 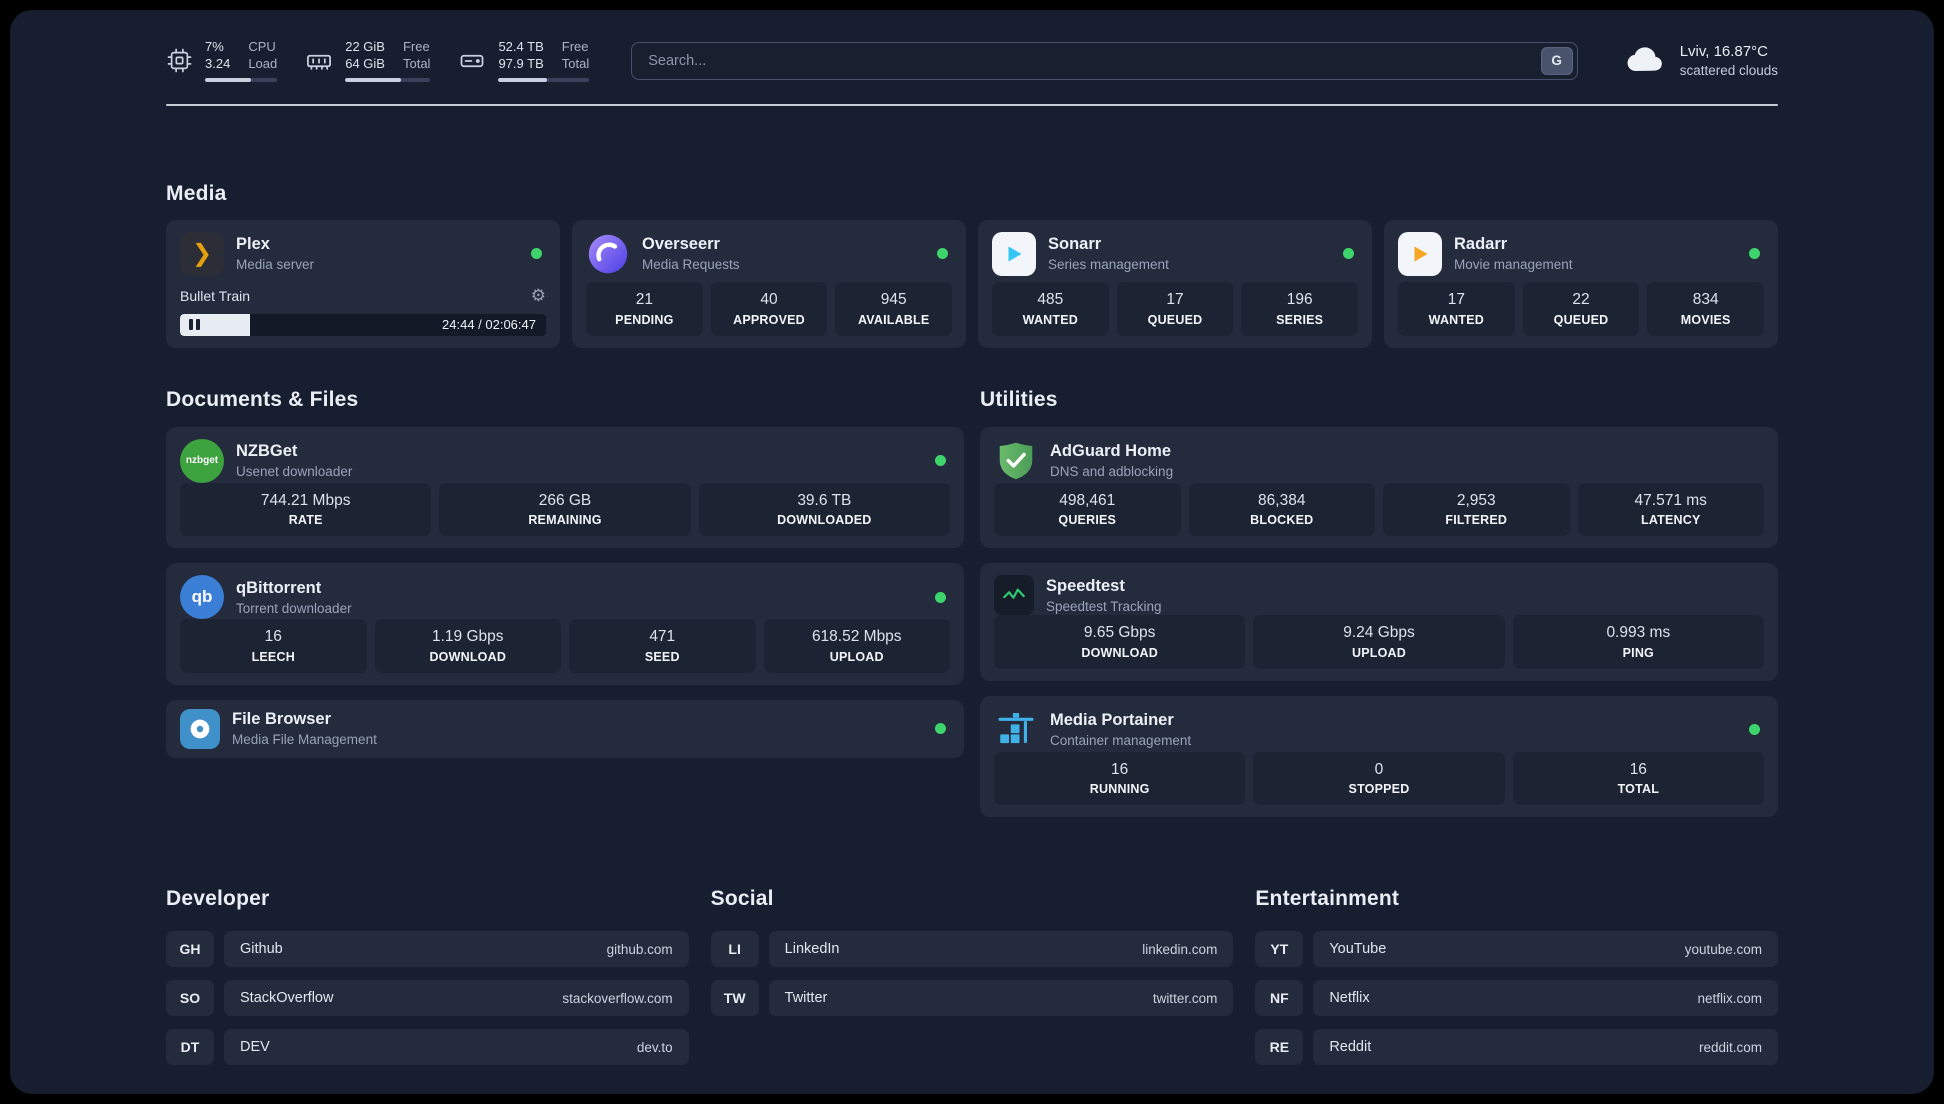 I want to click on ram-metric-body: 22 GiB 64 GiB Free Total, so click(x=388, y=60).